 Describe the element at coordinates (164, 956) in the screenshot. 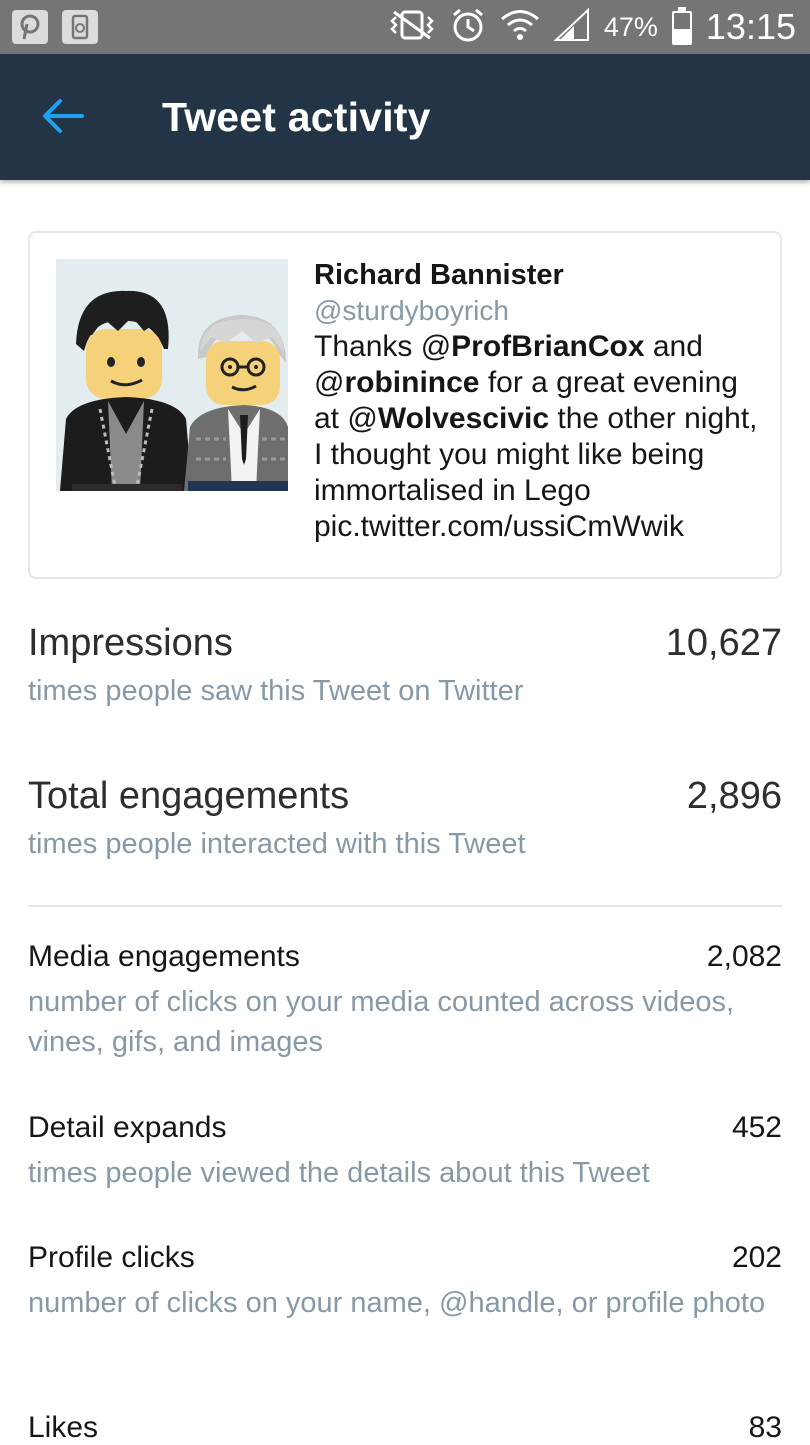

I see `metric-label: Media engagements` at that location.